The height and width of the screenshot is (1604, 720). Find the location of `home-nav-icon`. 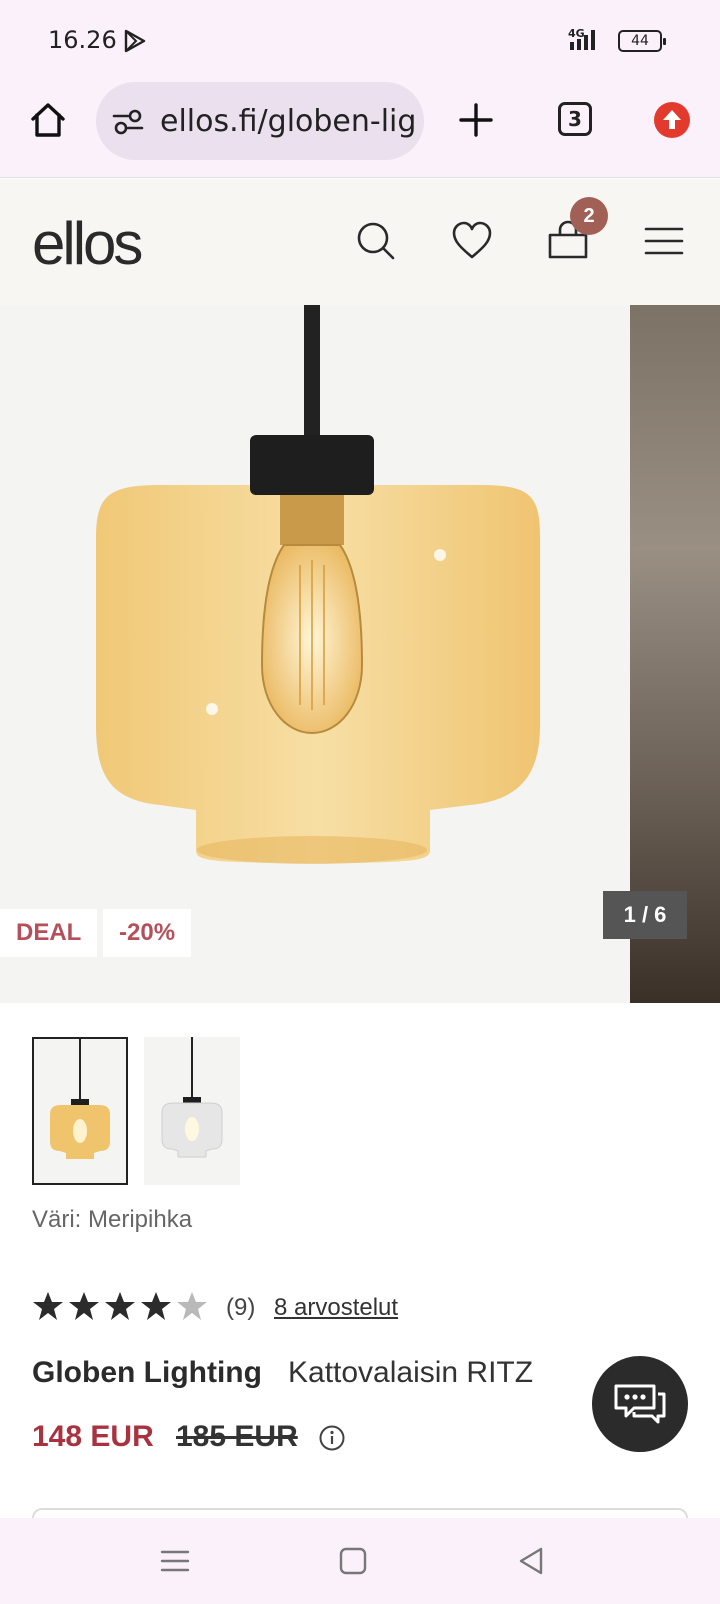

home-nav-icon is located at coordinates (353, 1561).